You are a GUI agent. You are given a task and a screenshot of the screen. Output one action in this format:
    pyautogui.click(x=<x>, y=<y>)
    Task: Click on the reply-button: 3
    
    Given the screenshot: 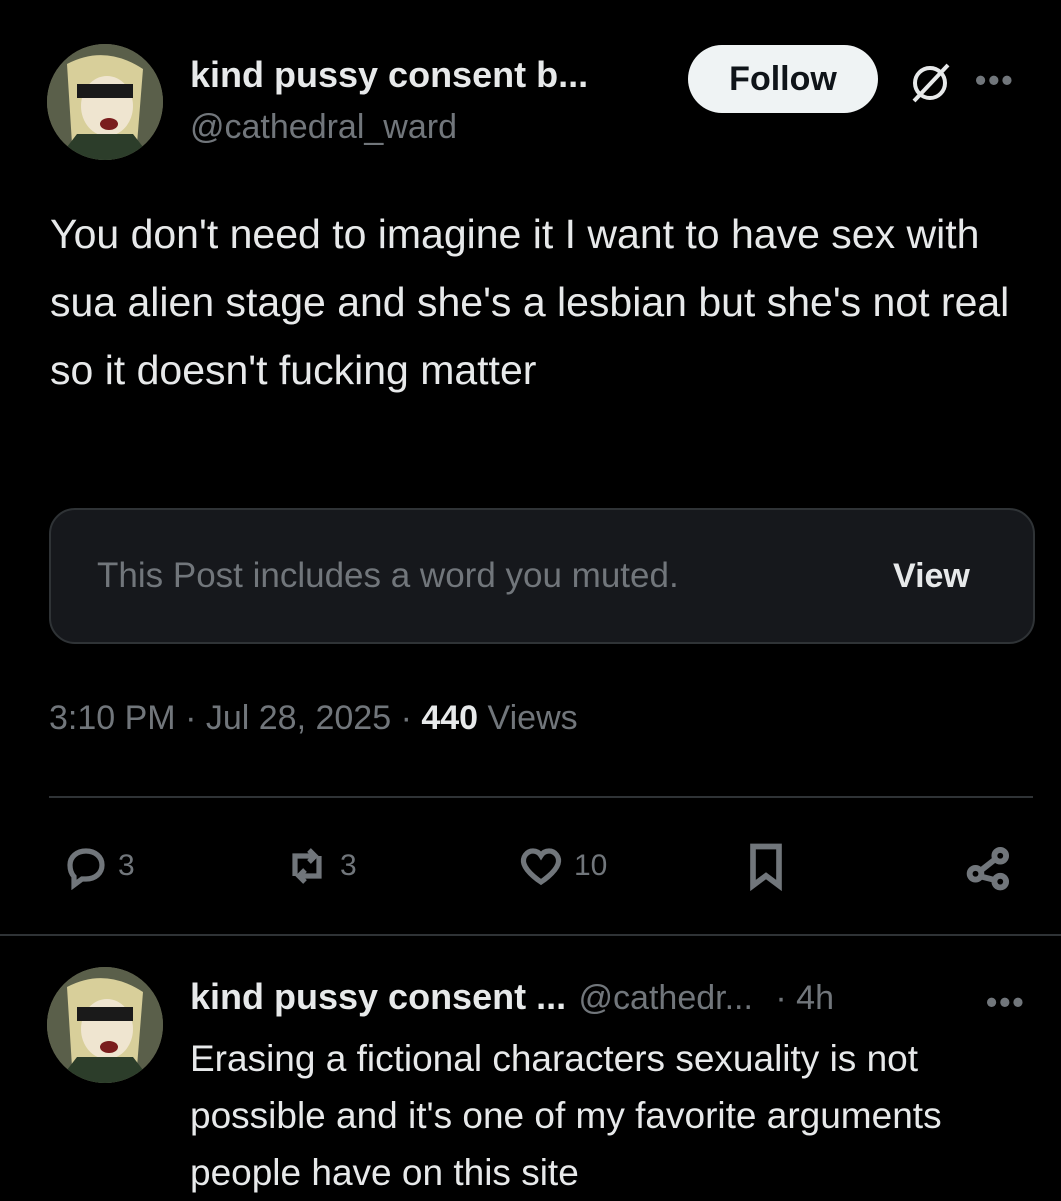 What is the action you would take?
    pyautogui.click(x=98, y=866)
    